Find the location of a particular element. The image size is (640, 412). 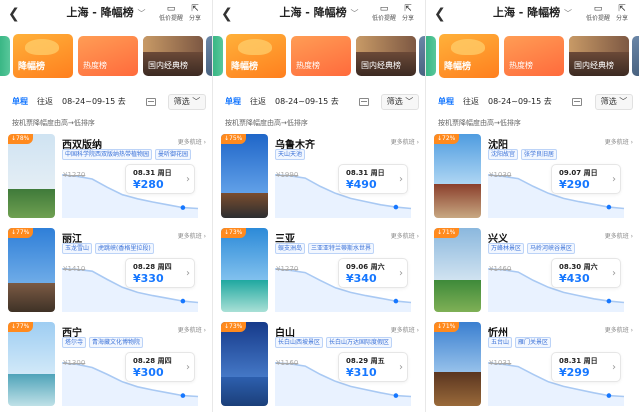

price-box: 08.28 周四 ¥330 › is located at coordinates (160, 273).